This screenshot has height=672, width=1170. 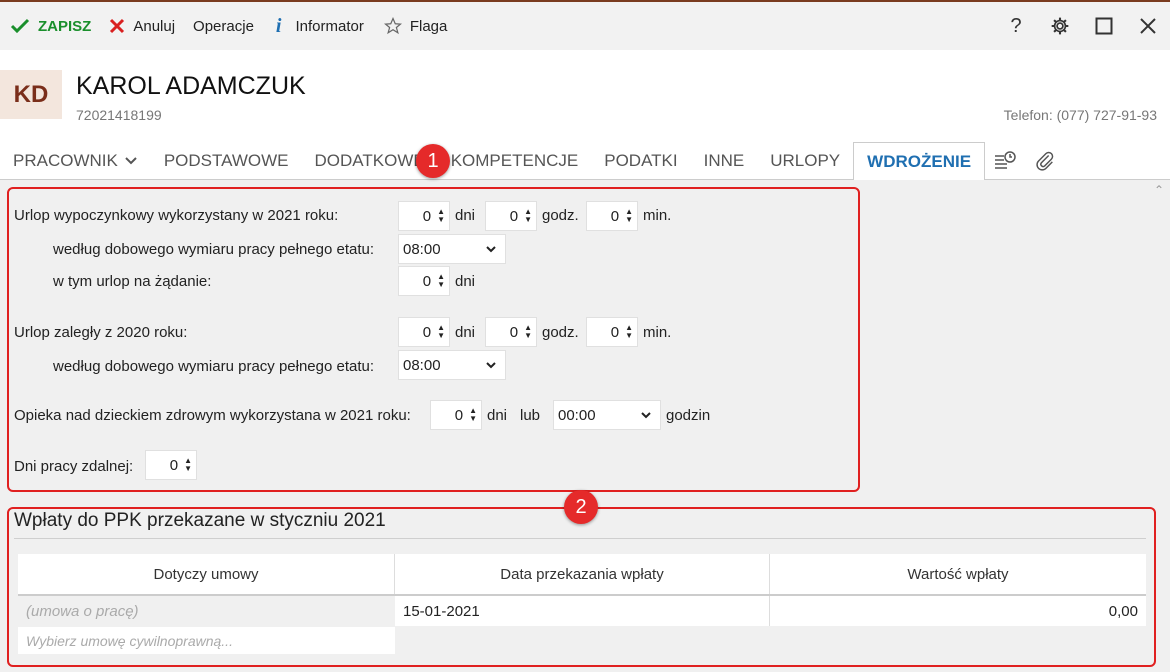 What do you see at coordinates (1045, 160) in the screenshot?
I see `attachment-icon` at bounding box center [1045, 160].